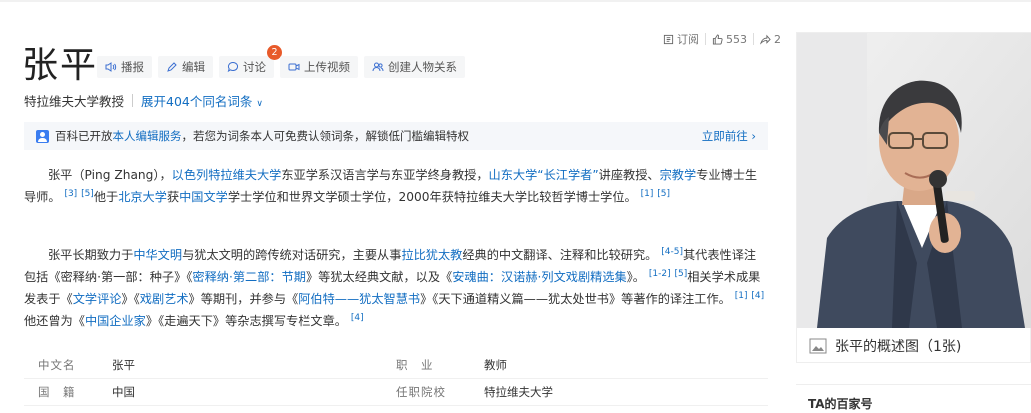 The image size is (1031, 413). Describe the element at coordinates (736, 39) in the screenshot. I see `like-count: 553` at that location.